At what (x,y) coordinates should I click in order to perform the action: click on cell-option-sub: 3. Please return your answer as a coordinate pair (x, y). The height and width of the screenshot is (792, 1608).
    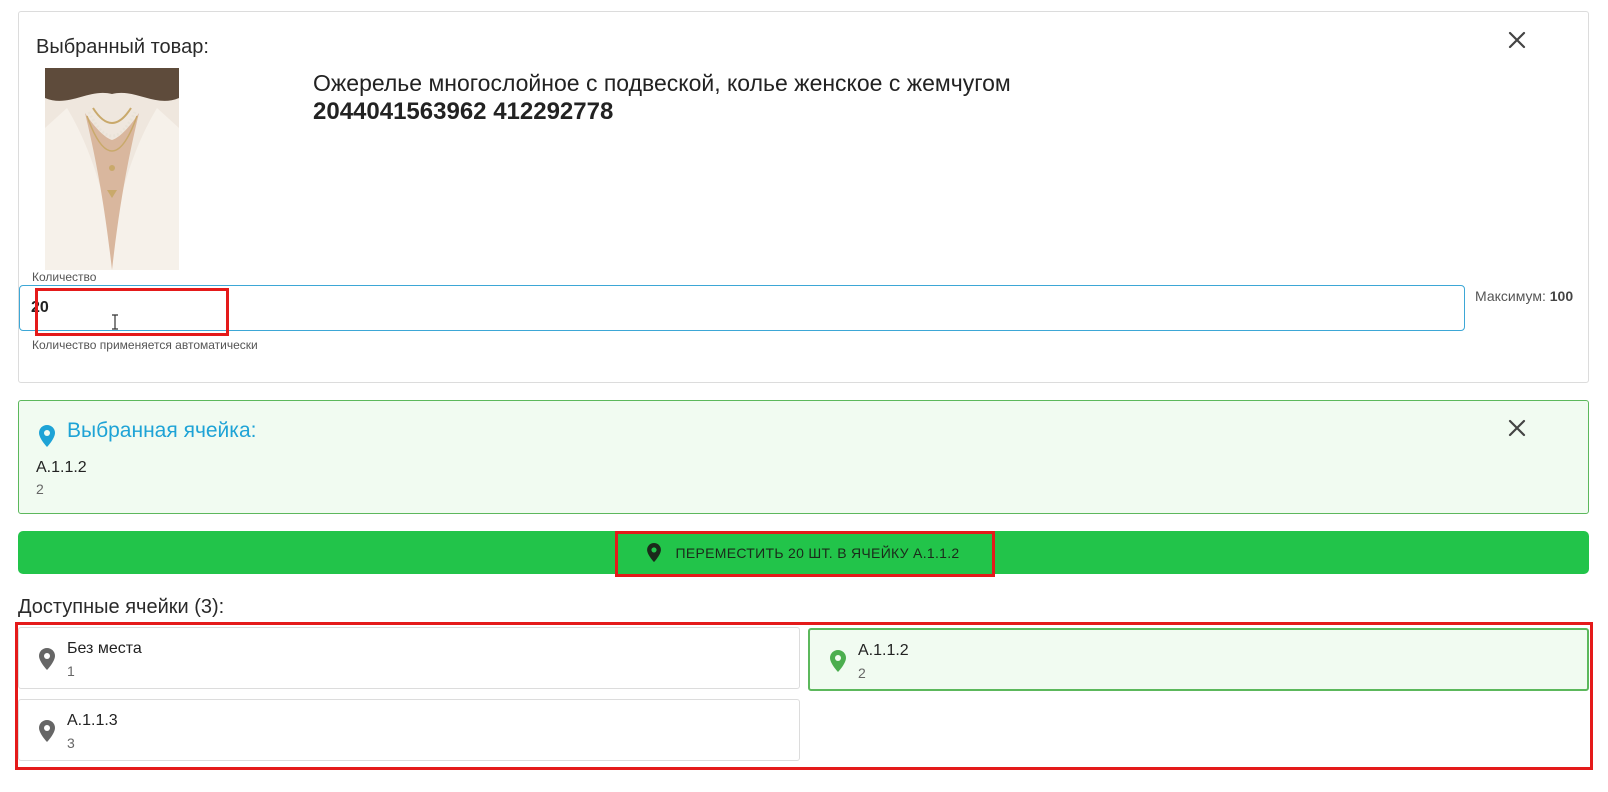
    Looking at the image, I should click on (71, 743).